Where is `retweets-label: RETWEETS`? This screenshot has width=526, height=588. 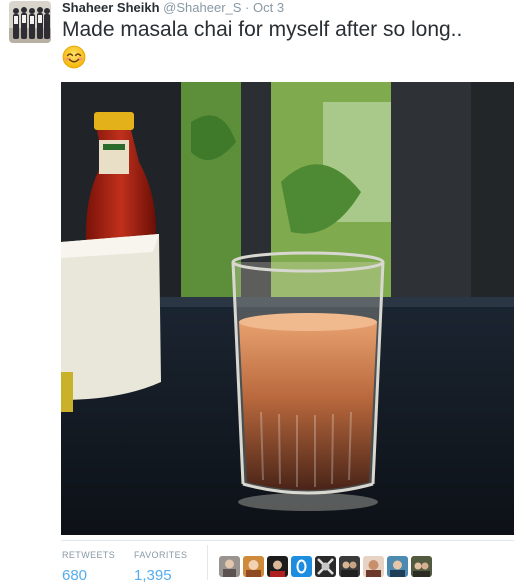
retweets-label: RETWEETS is located at coordinates (89, 555).